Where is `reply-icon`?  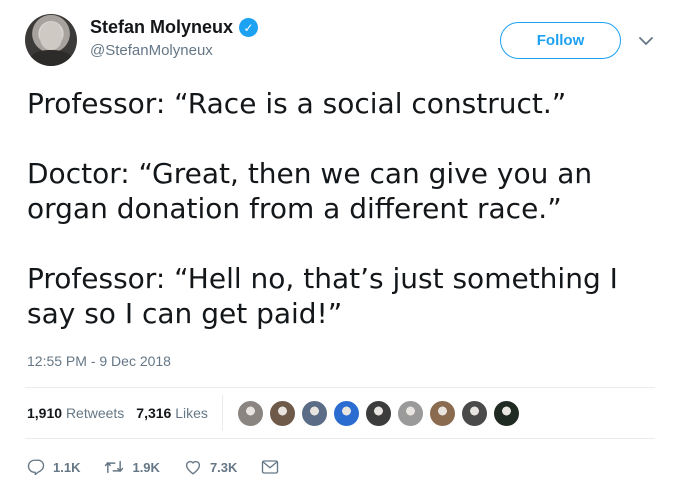
reply-icon is located at coordinates (36, 467).